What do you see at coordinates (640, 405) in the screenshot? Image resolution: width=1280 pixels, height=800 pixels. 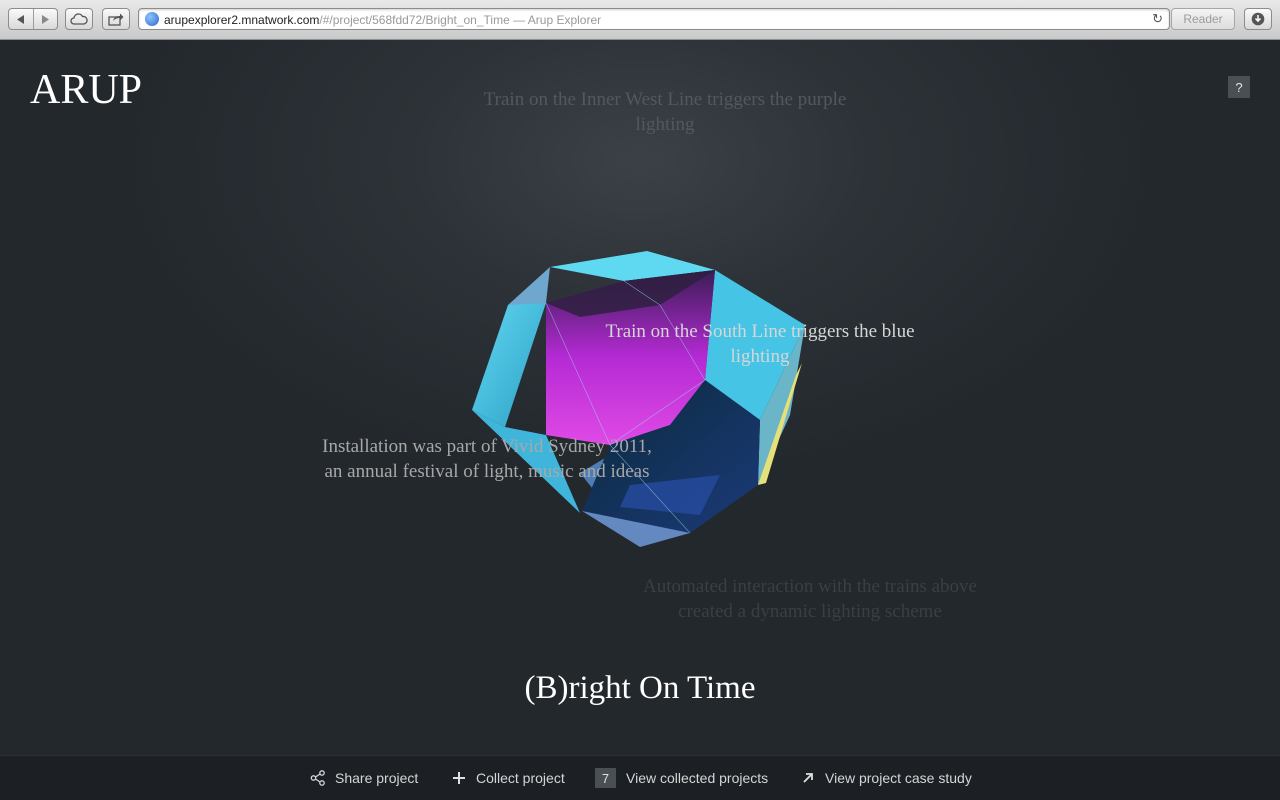 I see `project-polyhedron` at bounding box center [640, 405].